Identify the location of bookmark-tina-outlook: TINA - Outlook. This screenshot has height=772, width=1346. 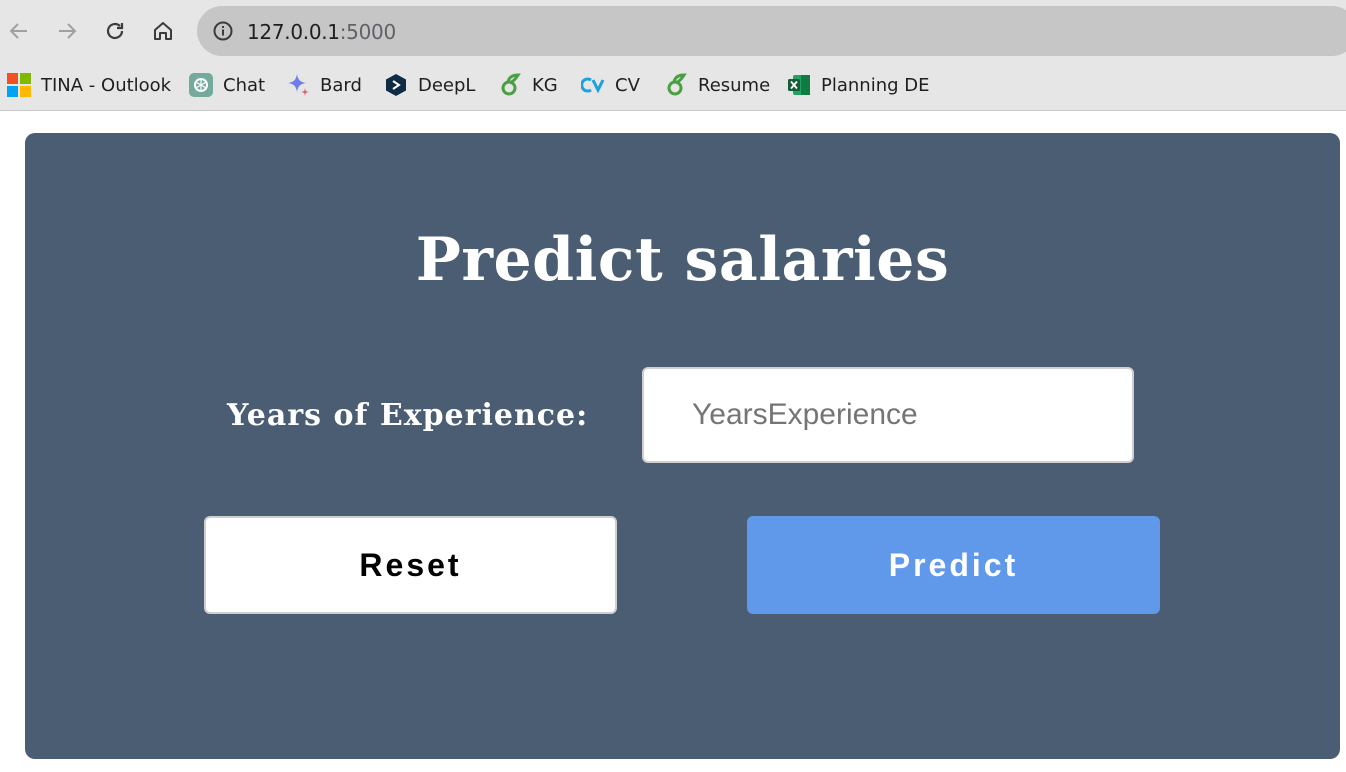
(89, 85).